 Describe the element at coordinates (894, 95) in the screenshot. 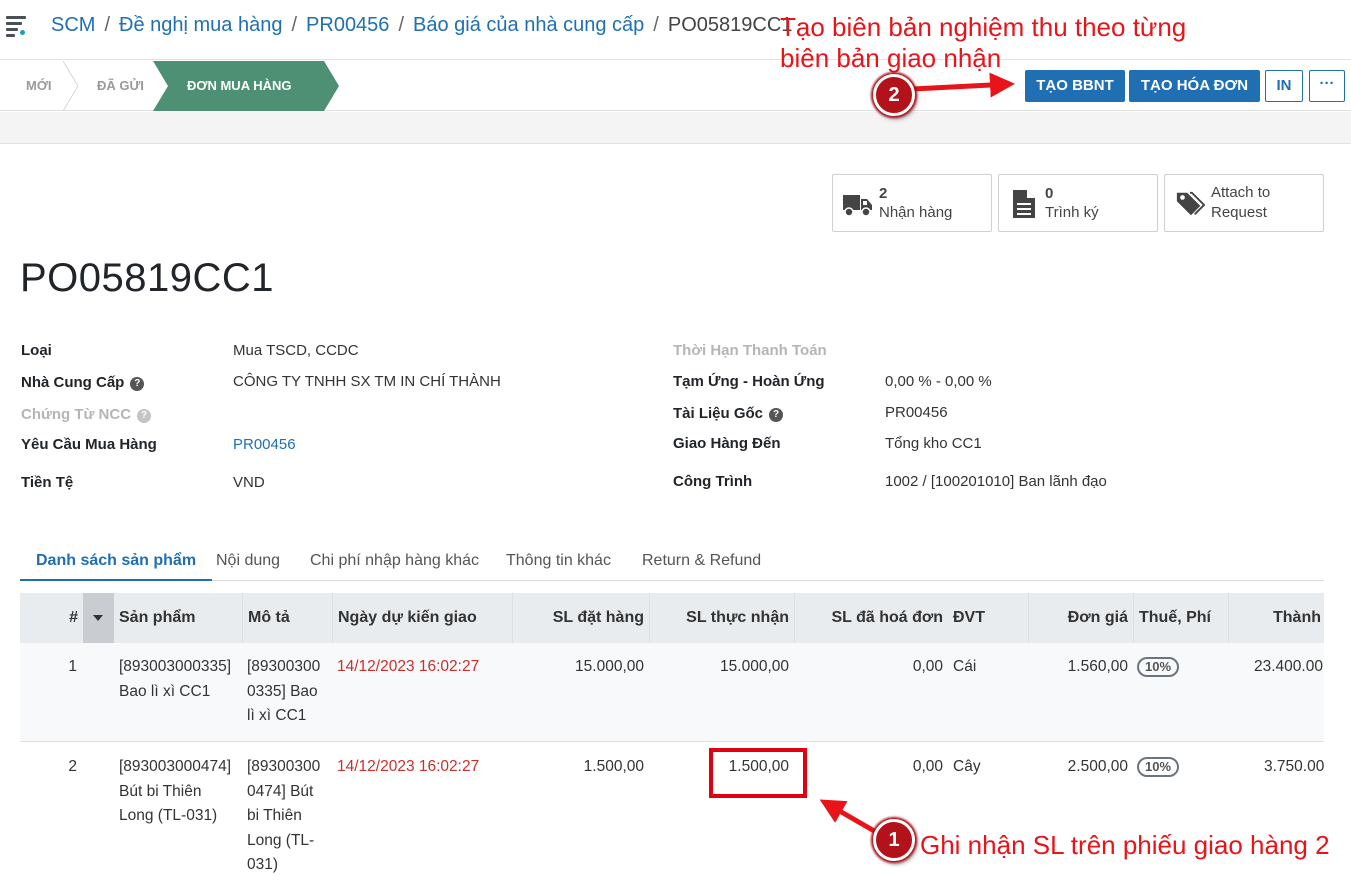

I see `annotation-badge-top: 2` at that location.